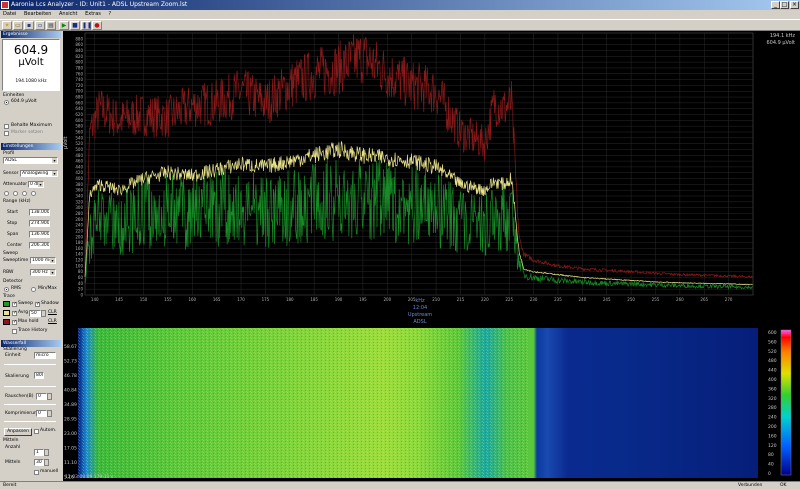  What do you see at coordinates (30, 160) in the screenshot?
I see `profile-select: ADSL` at bounding box center [30, 160].